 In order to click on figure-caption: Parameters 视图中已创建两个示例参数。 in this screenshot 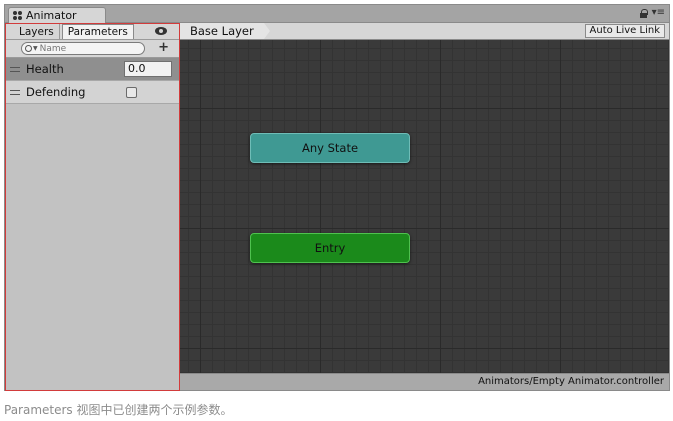, I will do `click(118, 410)`.